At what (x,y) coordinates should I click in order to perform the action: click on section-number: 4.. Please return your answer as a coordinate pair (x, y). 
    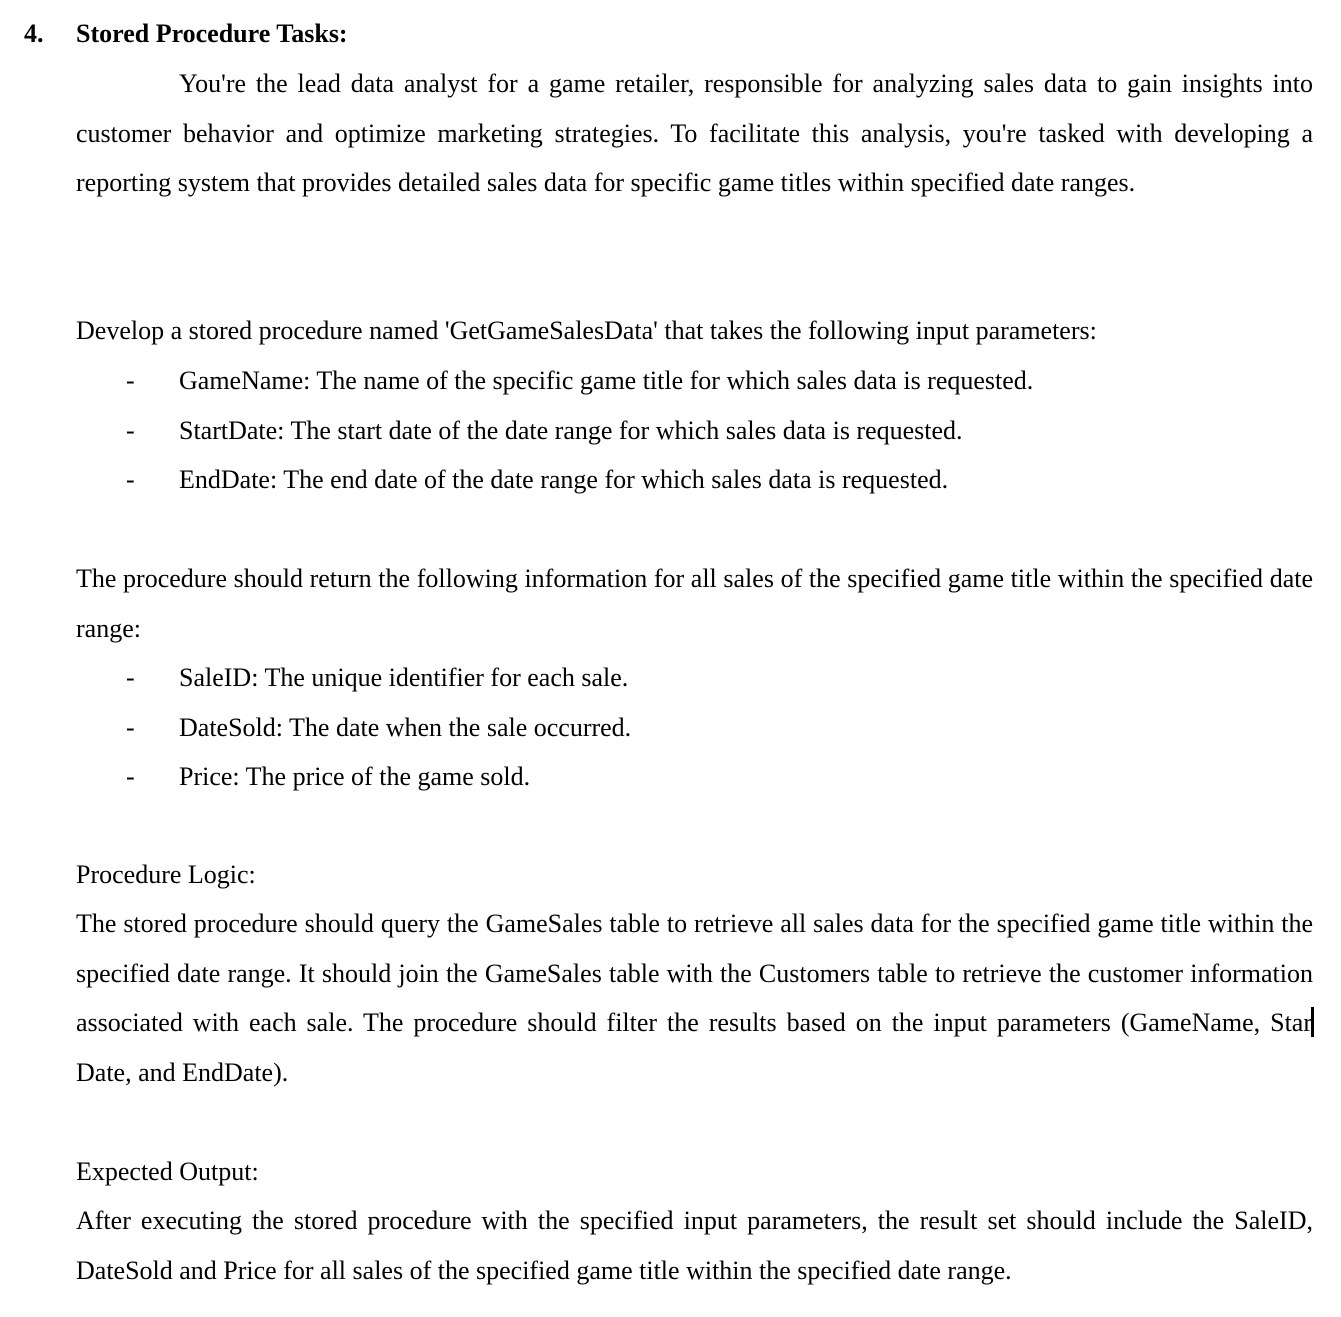
    Looking at the image, I should click on (34, 33).